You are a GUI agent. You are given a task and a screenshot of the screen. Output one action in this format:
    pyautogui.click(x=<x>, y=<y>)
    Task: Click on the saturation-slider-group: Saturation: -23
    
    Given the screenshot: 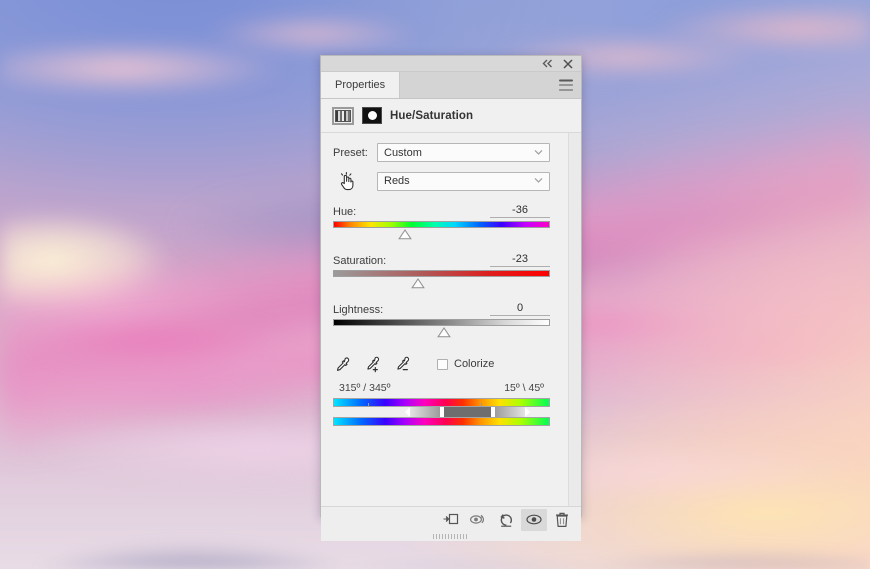 What is the action you would take?
    pyautogui.click(x=441, y=271)
    